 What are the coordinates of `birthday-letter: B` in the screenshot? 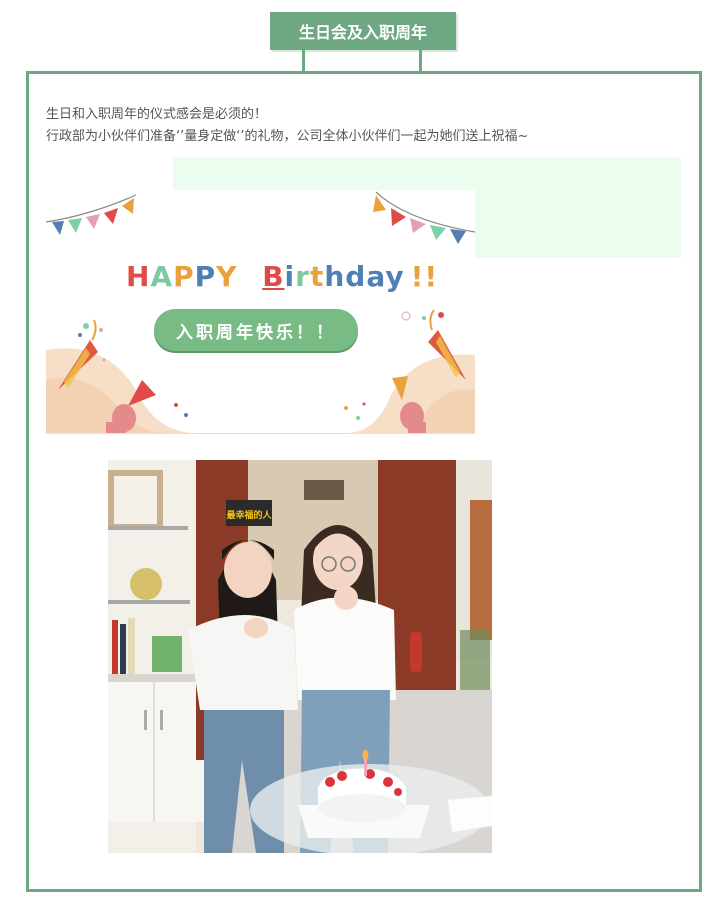 It's located at (273, 276).